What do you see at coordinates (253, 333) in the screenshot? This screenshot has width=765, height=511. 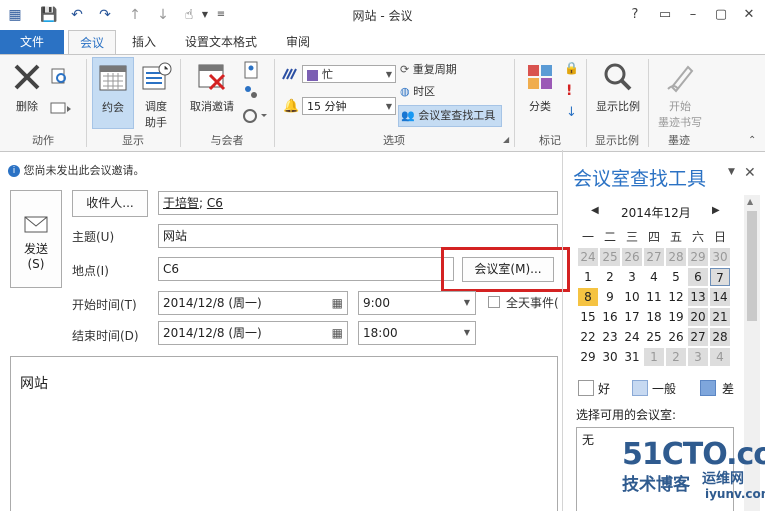 I see `end-date-picker: 2014/12/8 (周一) ▦` at bounding box center [253, 333].